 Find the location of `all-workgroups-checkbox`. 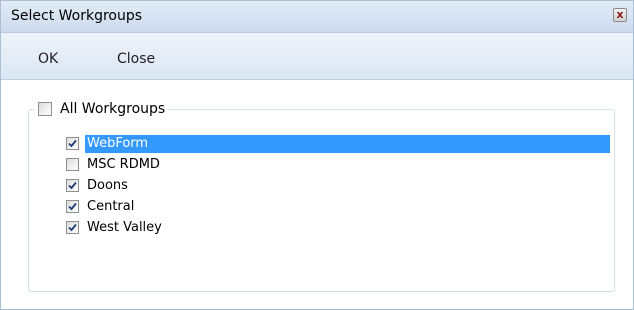

all-workgroups-checkbox is located at coordinates (45, 109).